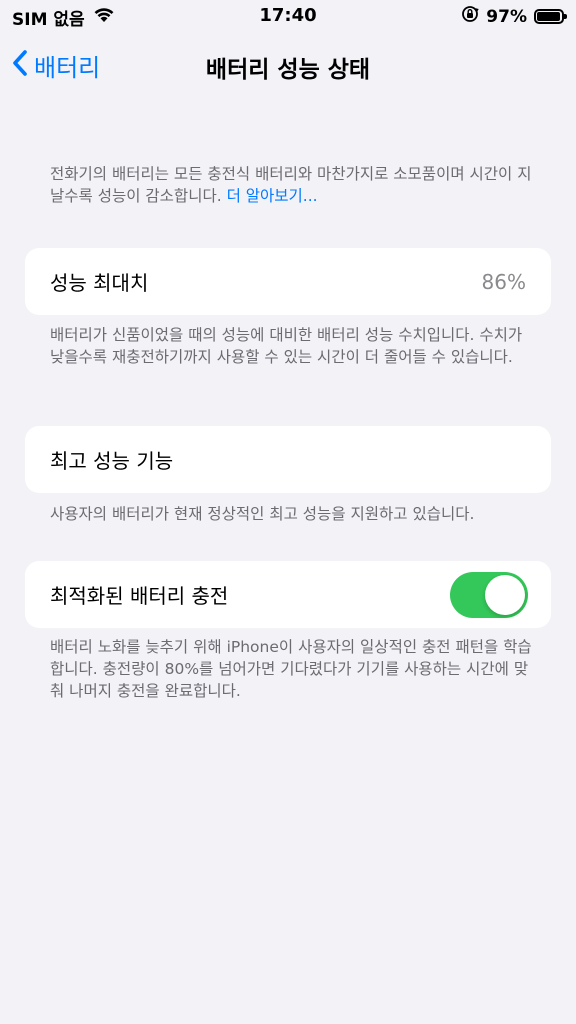 The width and height of the screenshot is (576, 1024). I want to click on nav-bar: 배터리 배터리 성능 상태, so click(288, 65).